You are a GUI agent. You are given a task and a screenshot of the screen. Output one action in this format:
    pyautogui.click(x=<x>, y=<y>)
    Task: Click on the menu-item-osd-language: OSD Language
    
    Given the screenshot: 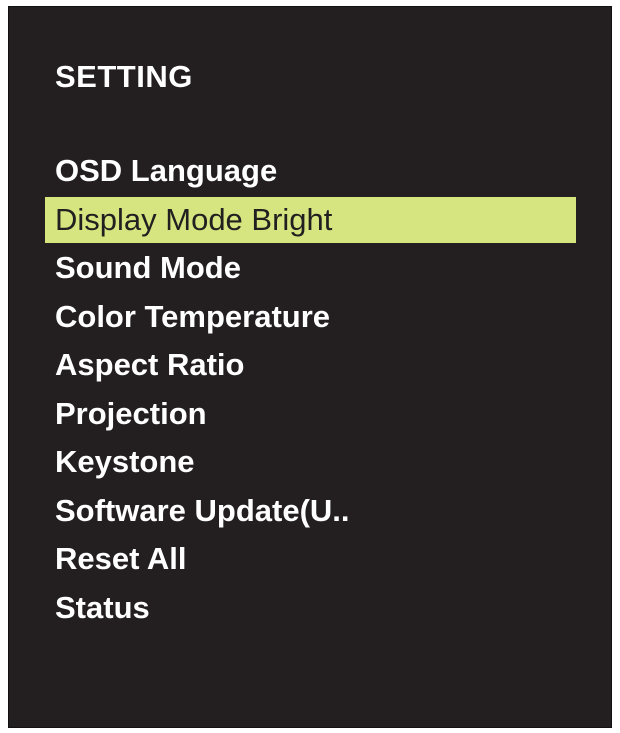 What is the action you would take?
    pyautogui.click(x=310, y=171)
    